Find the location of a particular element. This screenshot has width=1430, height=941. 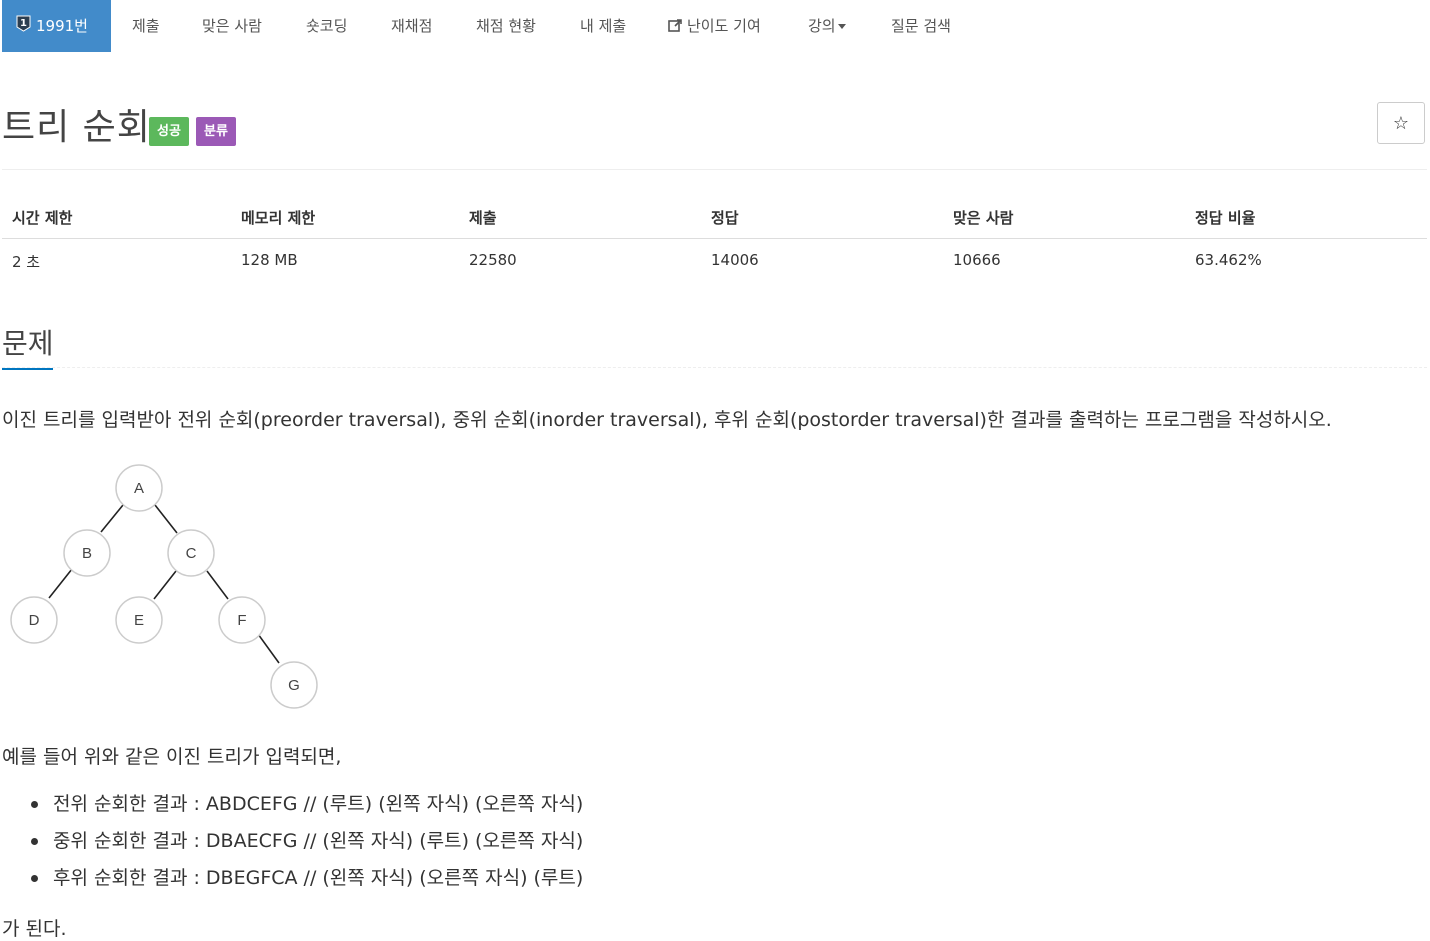

status-label-success: 성공 is located at coordinates (169, 131).